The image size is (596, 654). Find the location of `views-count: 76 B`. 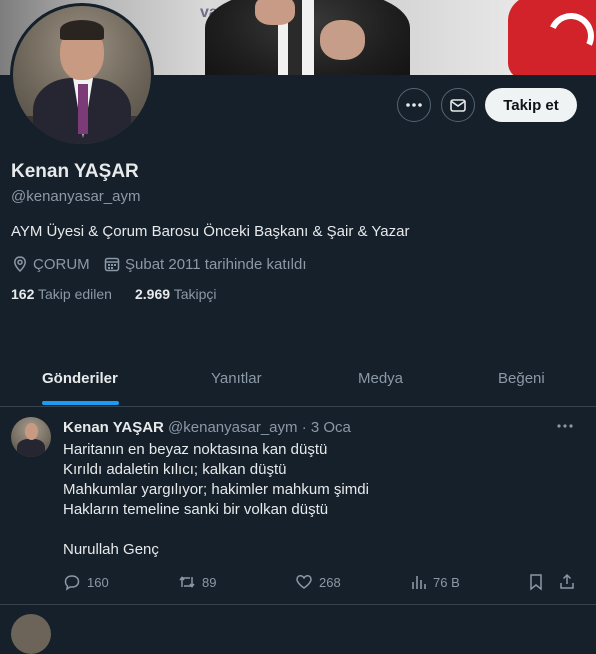

views-count: 76 B is located at coordinates (446, 582).